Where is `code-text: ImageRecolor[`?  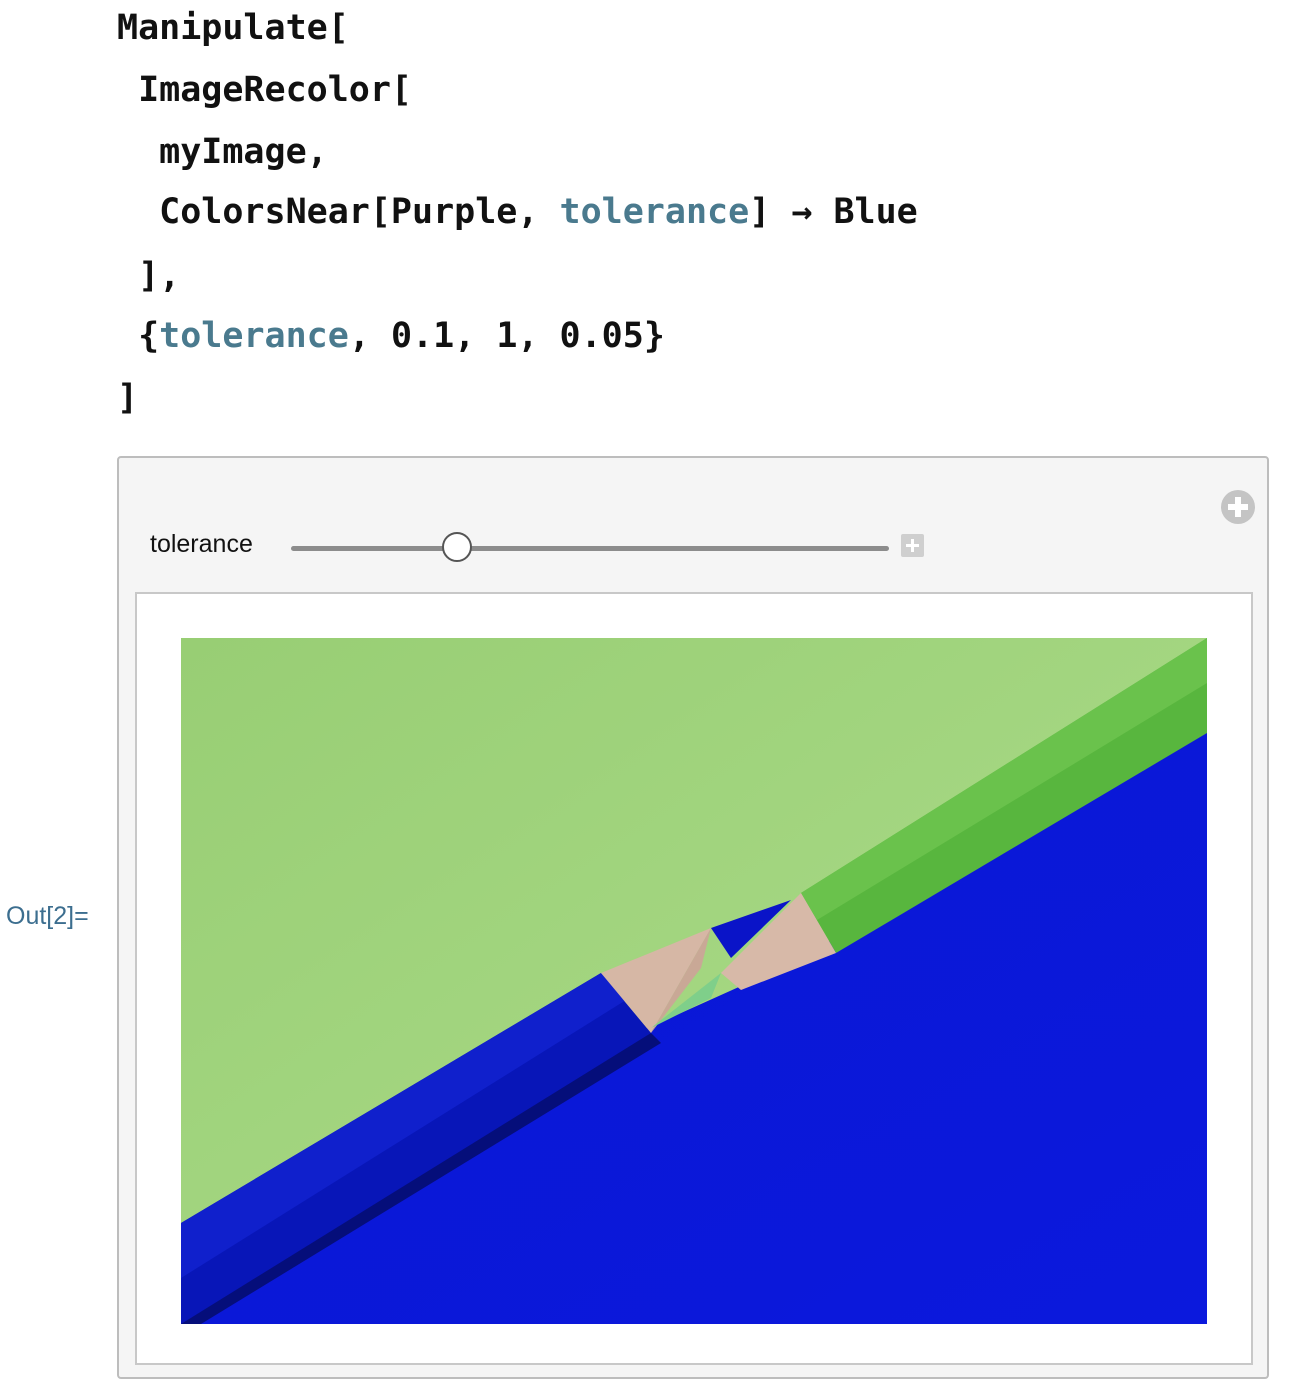 code-text: ImageRecolor[ is located at coordinates (265, 90).